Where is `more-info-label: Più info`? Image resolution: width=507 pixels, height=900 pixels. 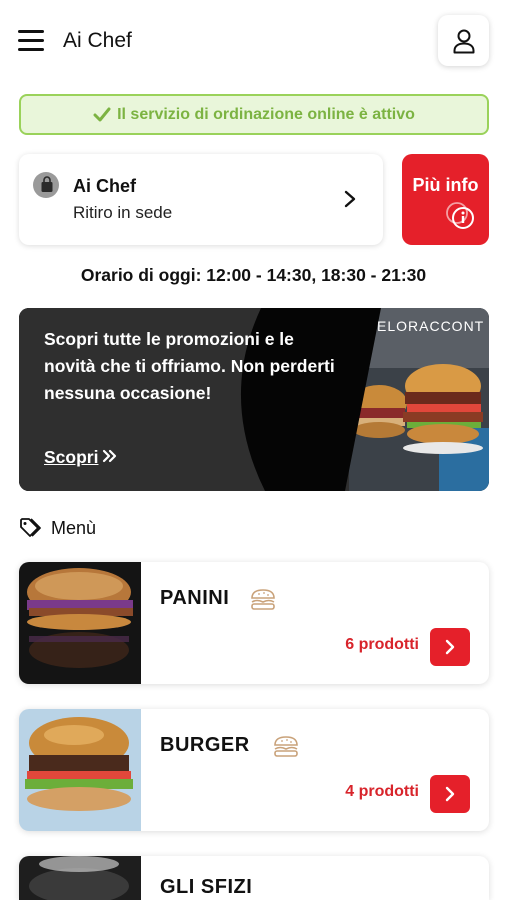 more-info-label: Più info is located at coordinates (445, 185).